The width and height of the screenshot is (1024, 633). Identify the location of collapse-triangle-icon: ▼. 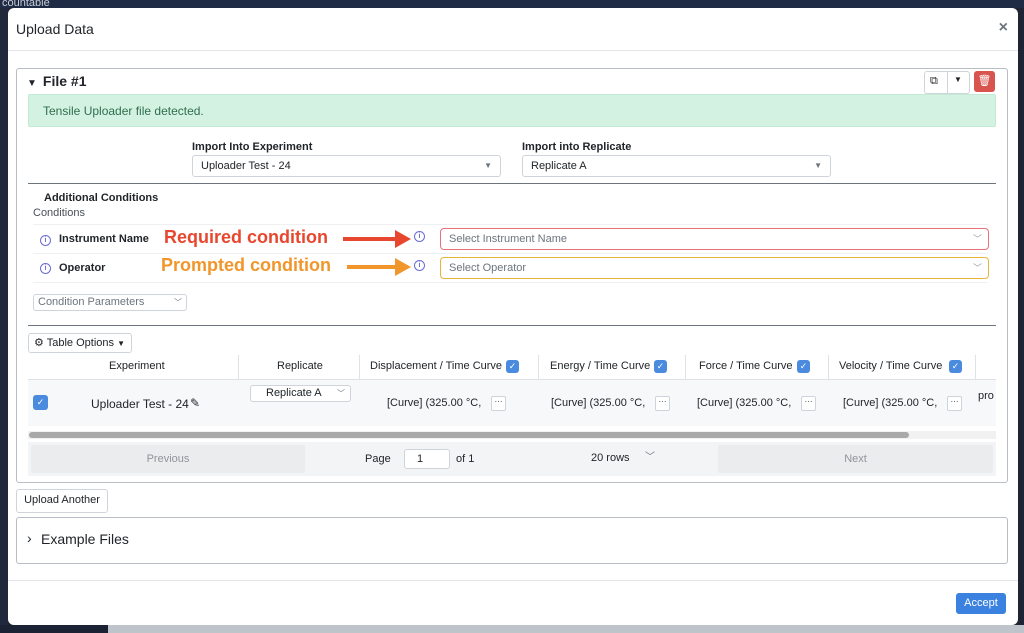
(32, 83).